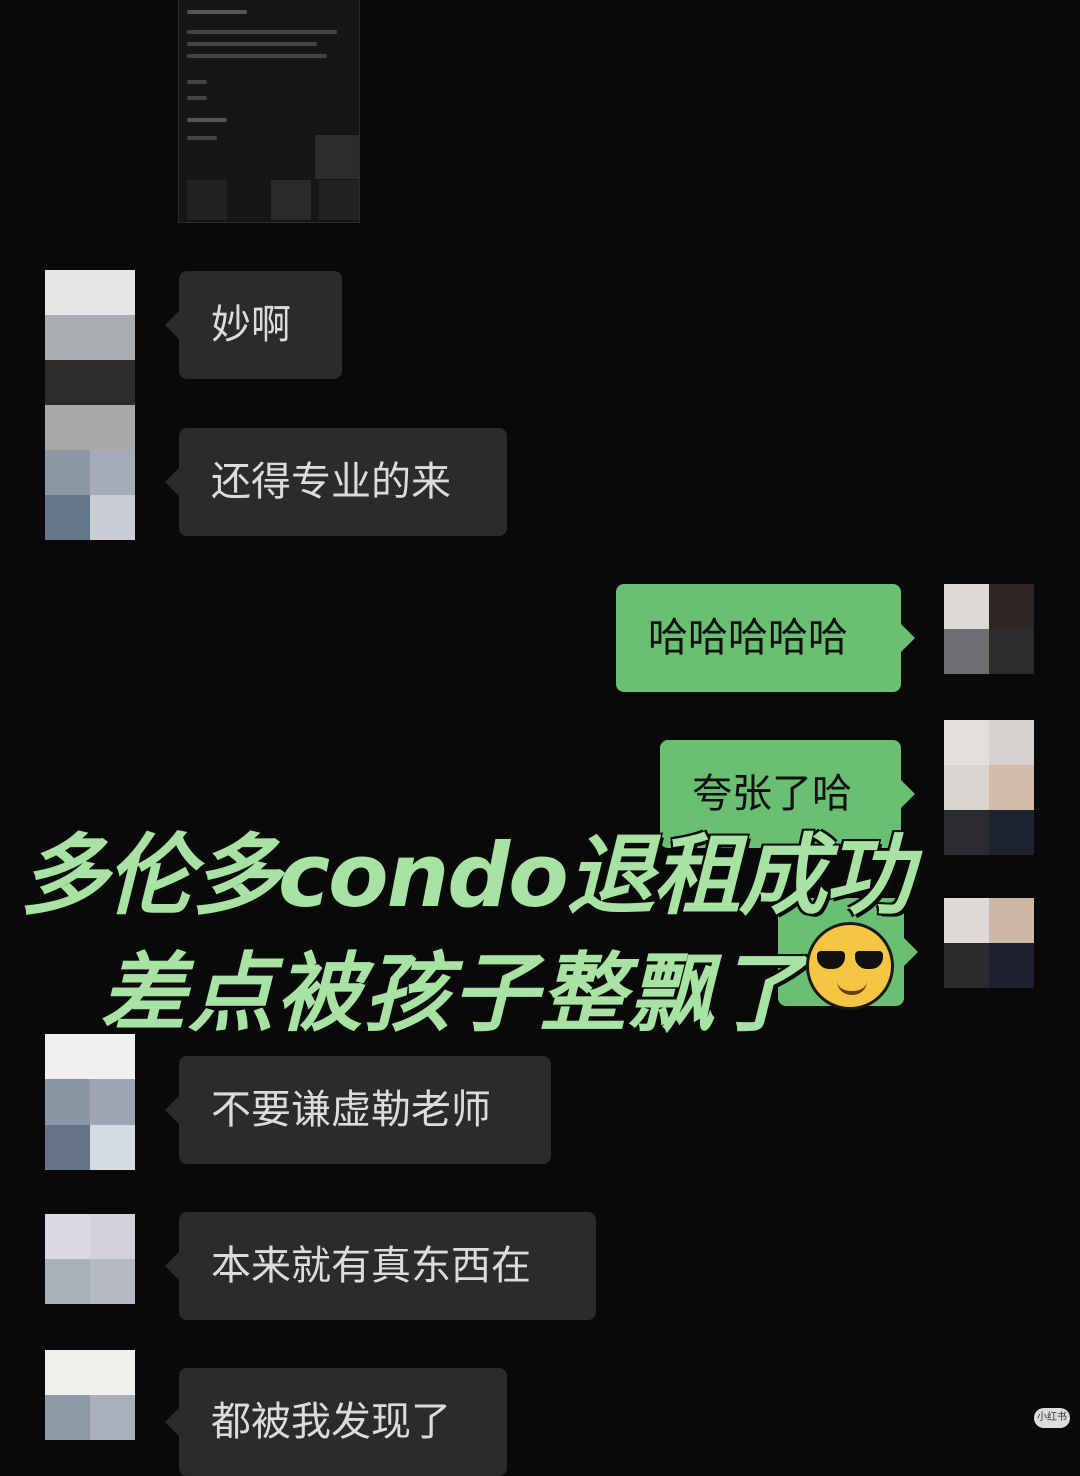  Describe the element at coordinates (452, 994) in the screenshot. I see `caption-line-2: 差点被孩子整飘了` at that location.